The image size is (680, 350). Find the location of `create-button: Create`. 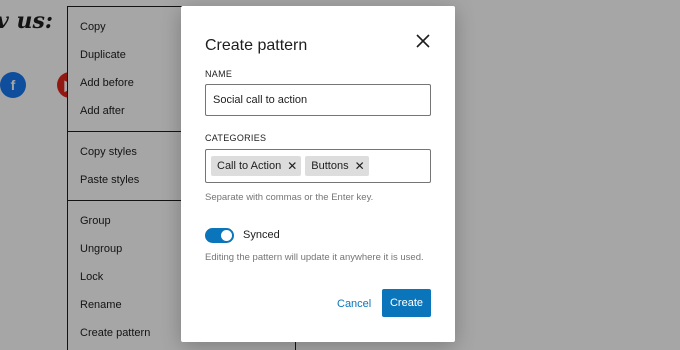

create-button: Create is located at coordinates (406, 303).